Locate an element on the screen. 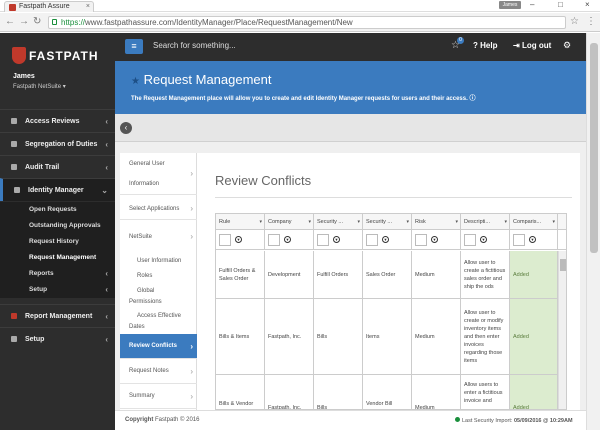 Image resolution: width=600 pixels, height=430 pixels. sidebar-sub-request-management: Request Management is located at coordinates (57, 258).